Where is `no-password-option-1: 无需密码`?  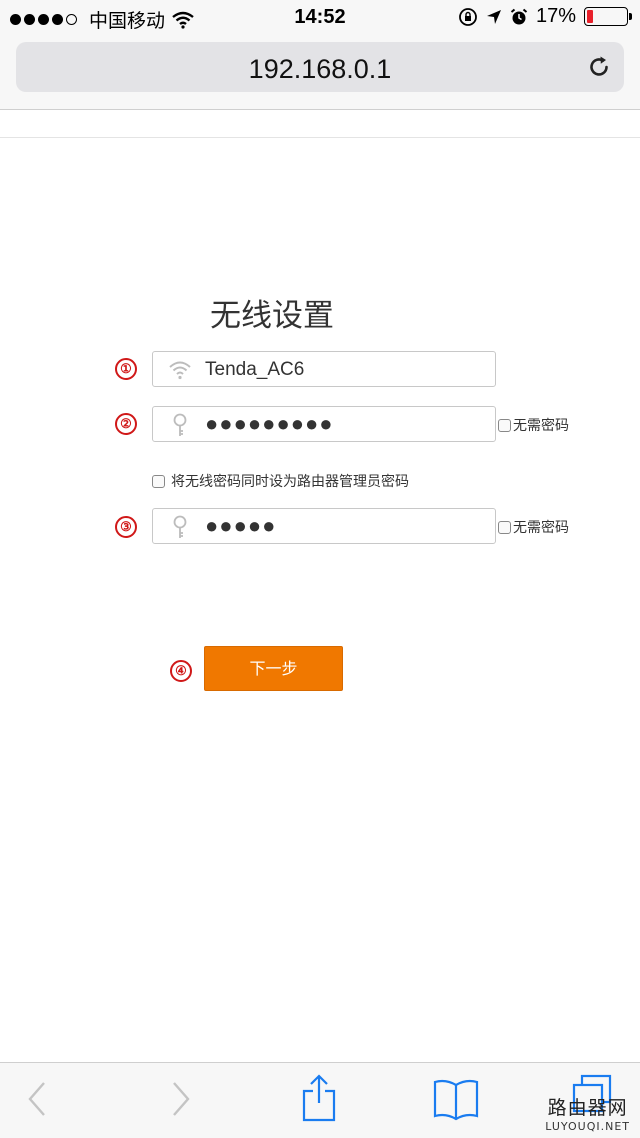
no-password-option-1: 无需密码 is located at coordinates (533, 425).